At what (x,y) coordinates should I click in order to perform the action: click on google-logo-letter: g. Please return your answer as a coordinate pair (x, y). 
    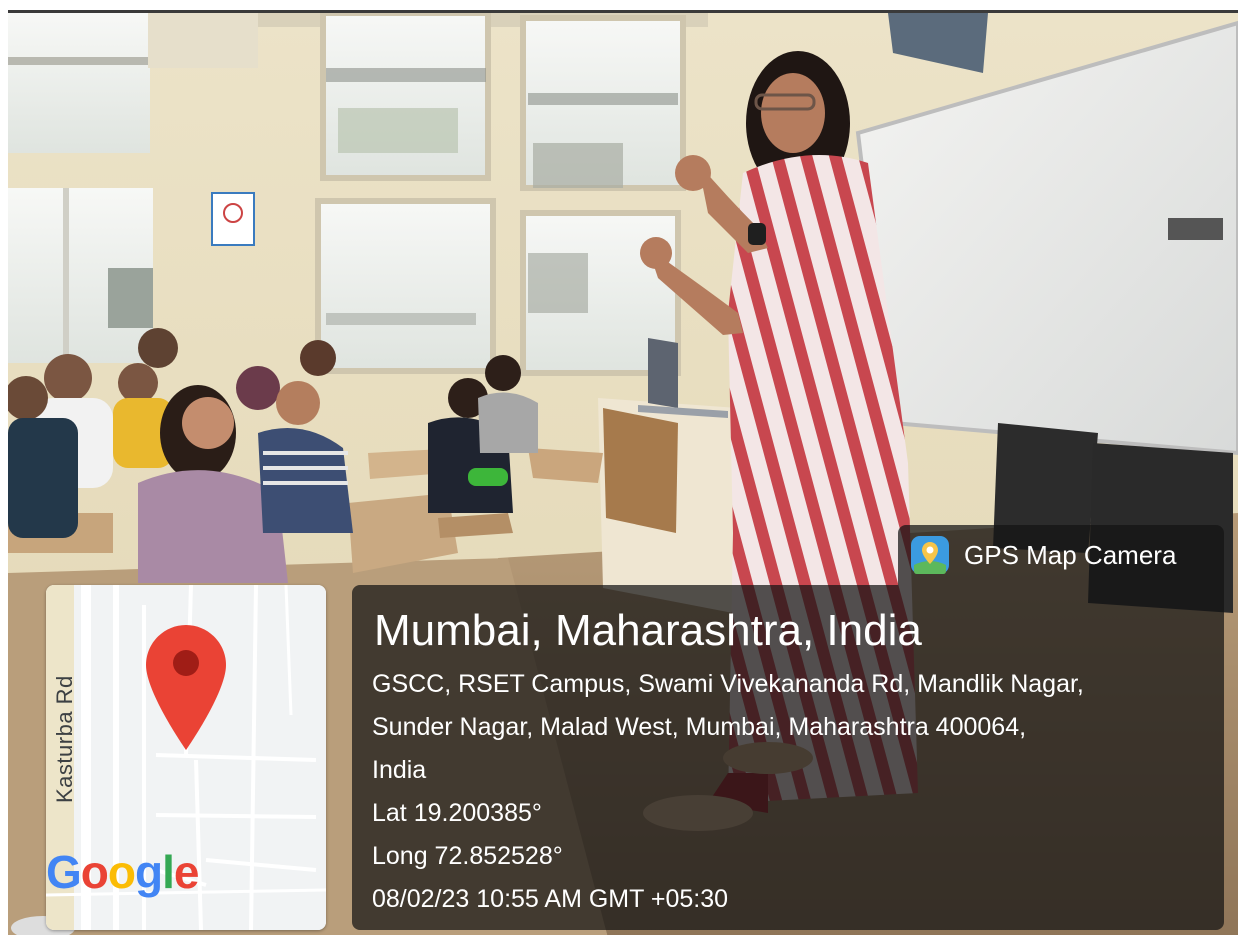
    Looking at the image, I should click on (149, 872).